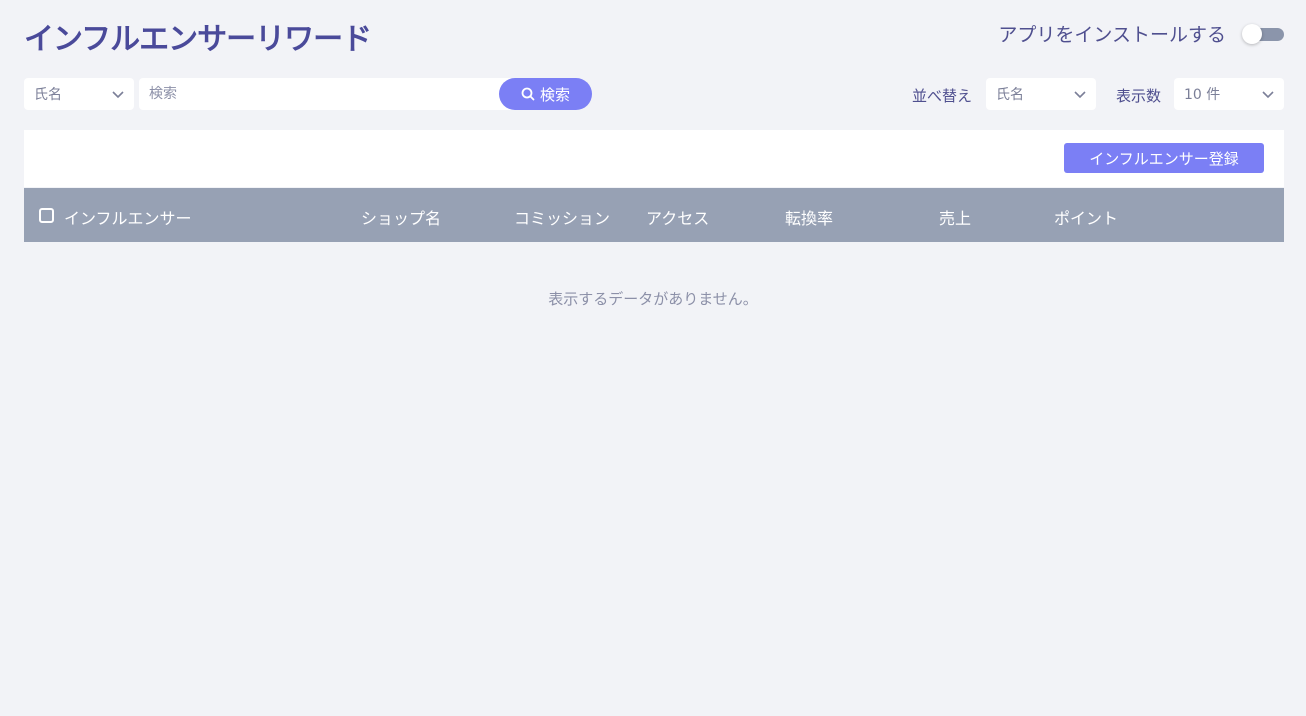  Describe the element at coordinates (654, 94) in the screenshot. I see `toolbar: 氏名 検索 並べ替え 氏名 表示数 10 件` at that location.